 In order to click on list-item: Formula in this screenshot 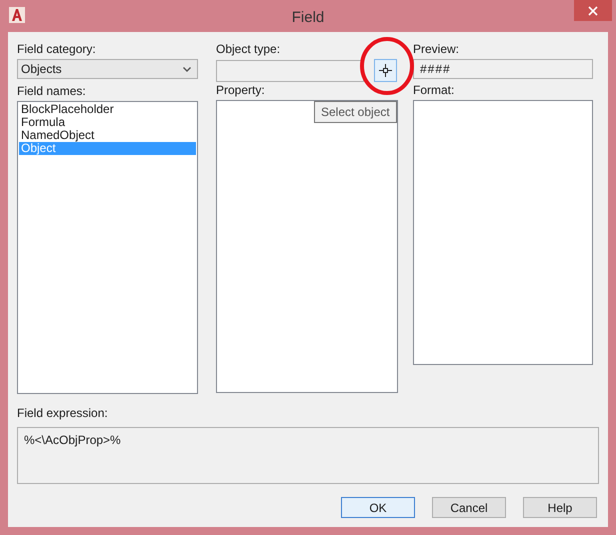, I will do `click(107, 122)`.